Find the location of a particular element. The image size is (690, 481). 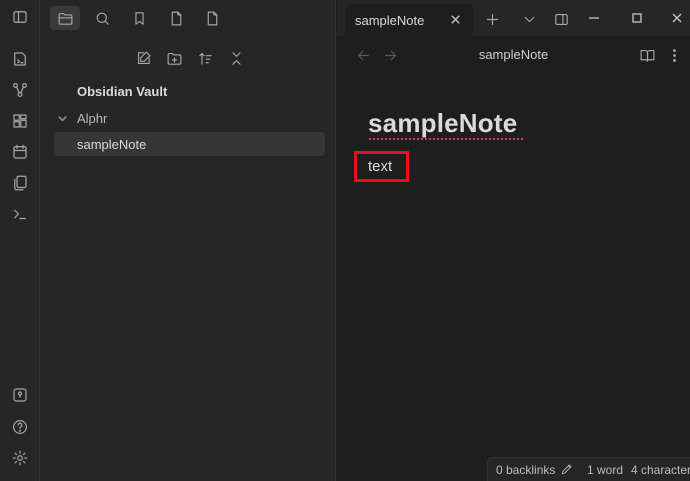

settings-icon is located at coordinates (20, 458).